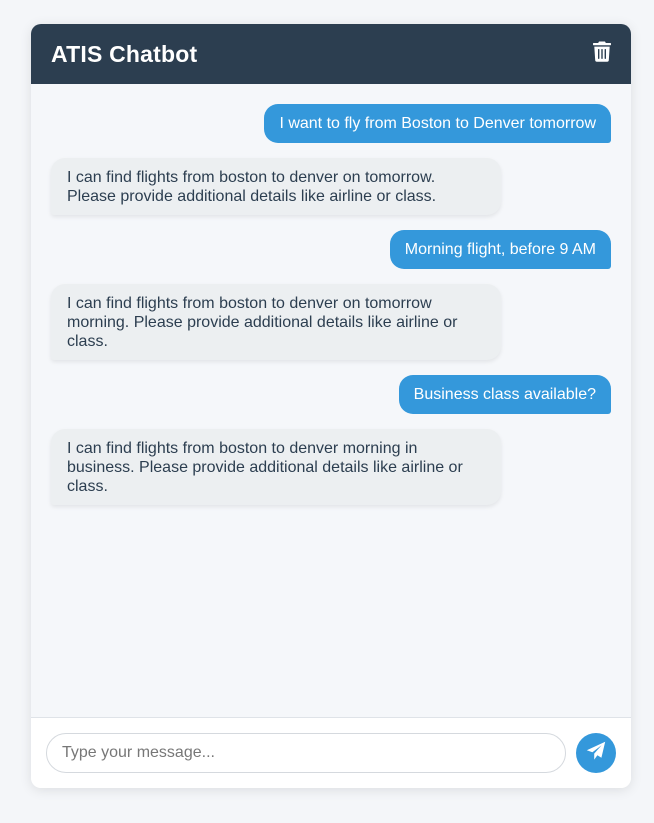 The height and width of the screenshot is (823, 654). I want to click on chat-header: ATIS Chatbot, so click(331, 54).